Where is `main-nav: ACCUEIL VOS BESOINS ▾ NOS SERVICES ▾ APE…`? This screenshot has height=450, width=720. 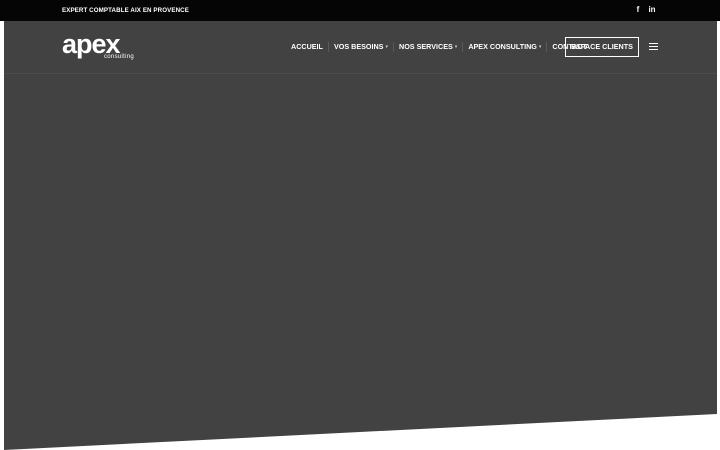
main-nav: ACCUEIL VOS BESOINS ▾ NOS SERVICES ▾ APE… is located at coordinates (439, 47).